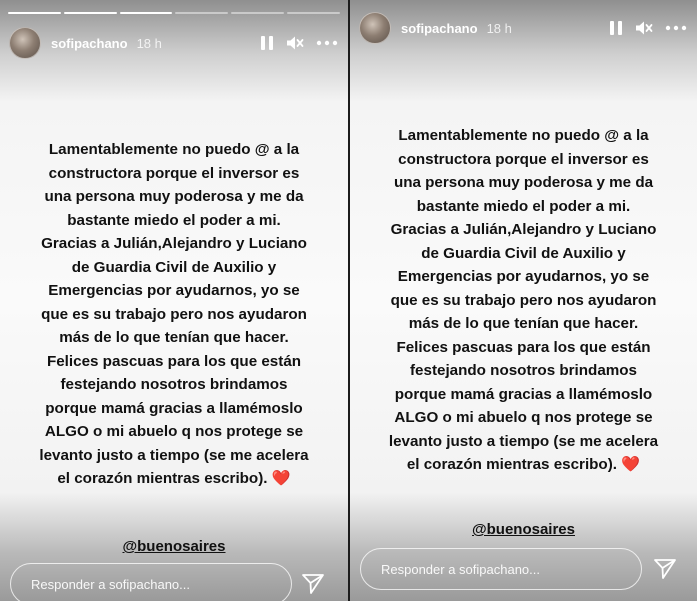 The width and height of the screenshot is (697, 601). Describe the element at coordinates (174, 13) in the screenshot. I see `story-progress-bar` at that location.